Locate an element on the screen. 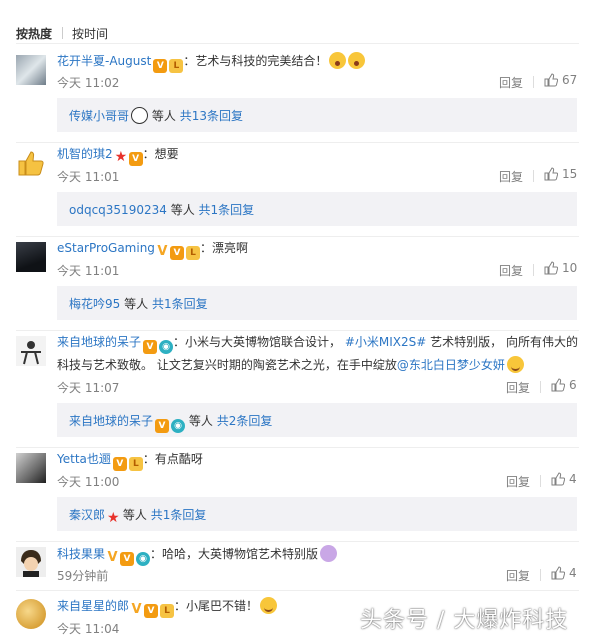 This screenshot has width=596, height=641. sub-replies-summary: 梅花吟95 等人 共1条回复 is located at coordinates (138, 303).